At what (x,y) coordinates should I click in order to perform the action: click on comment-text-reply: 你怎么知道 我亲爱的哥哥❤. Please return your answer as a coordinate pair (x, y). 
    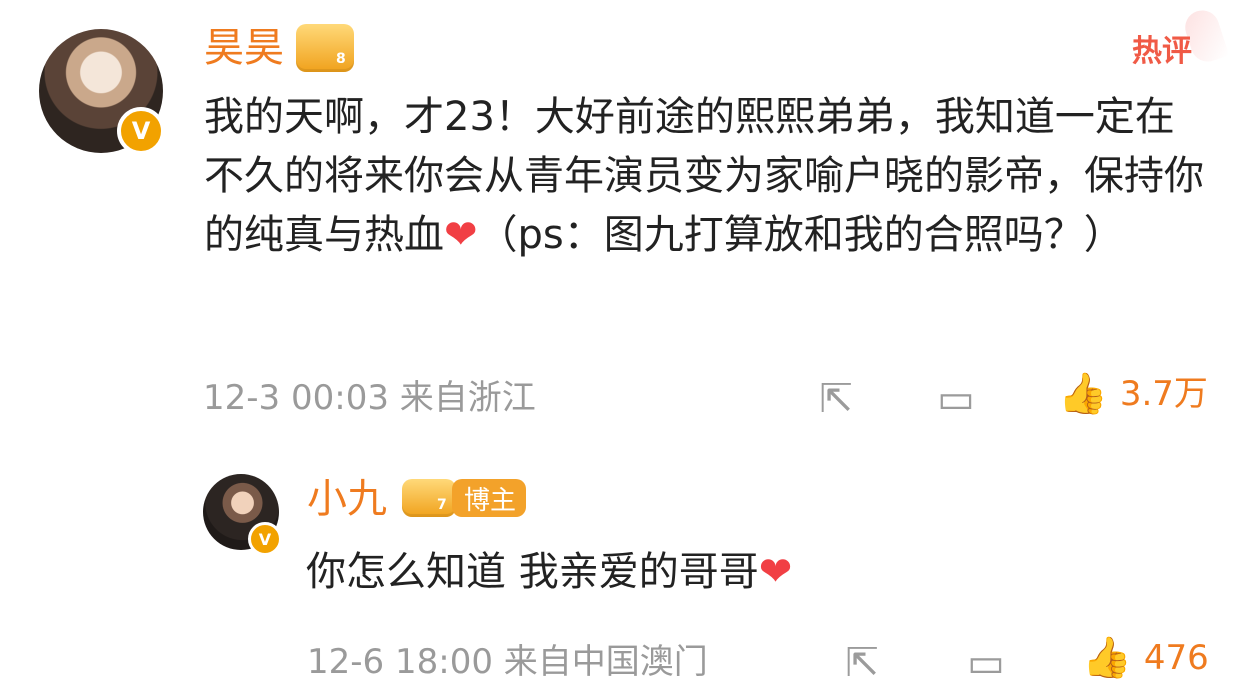
    Looking at the image, I should click on (756, 572).